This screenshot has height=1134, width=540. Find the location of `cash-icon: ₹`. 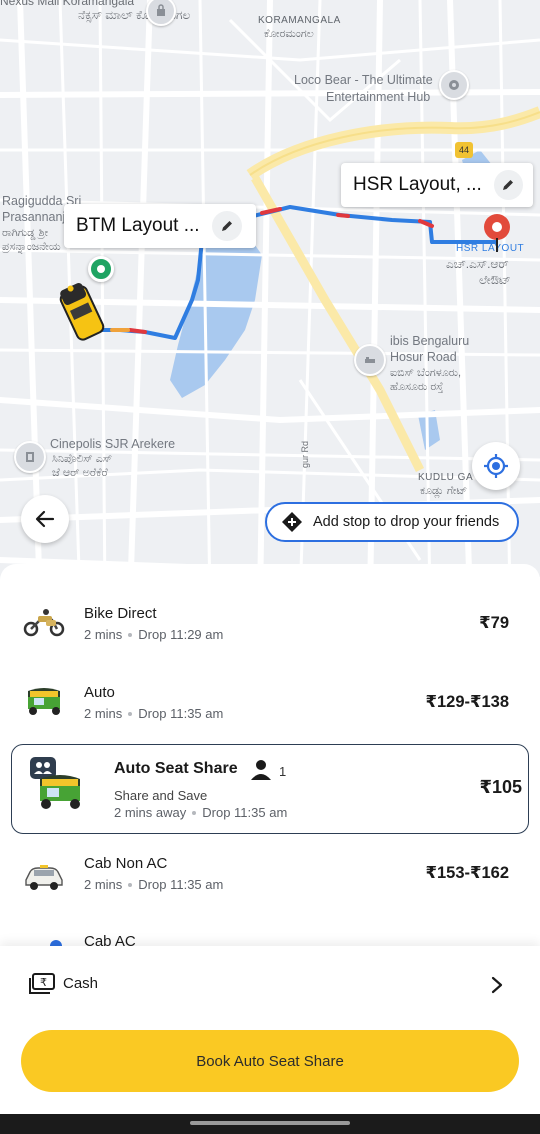

cash-icon: ₹ is located at coordinates (42, 983).